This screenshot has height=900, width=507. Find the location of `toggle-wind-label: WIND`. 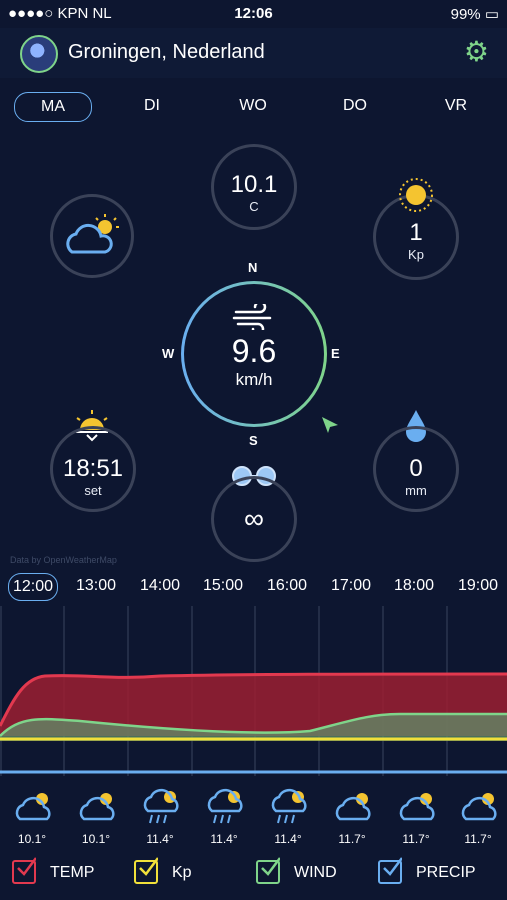

toggle-wind-label: WIND is located at coordinates (315, 872).